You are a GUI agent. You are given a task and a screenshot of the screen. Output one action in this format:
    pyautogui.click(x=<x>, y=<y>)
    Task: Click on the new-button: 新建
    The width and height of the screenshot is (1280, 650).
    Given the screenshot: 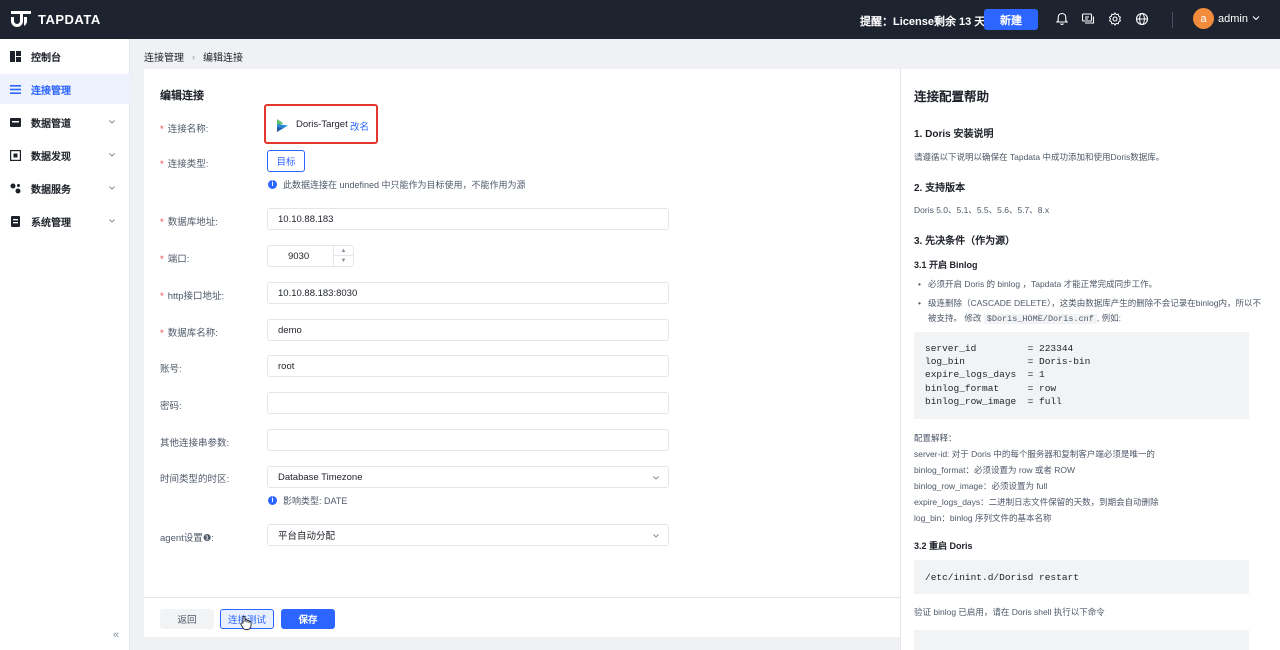 What is the action you would take?
    pyautogui.click(x=1011, y=19)
    